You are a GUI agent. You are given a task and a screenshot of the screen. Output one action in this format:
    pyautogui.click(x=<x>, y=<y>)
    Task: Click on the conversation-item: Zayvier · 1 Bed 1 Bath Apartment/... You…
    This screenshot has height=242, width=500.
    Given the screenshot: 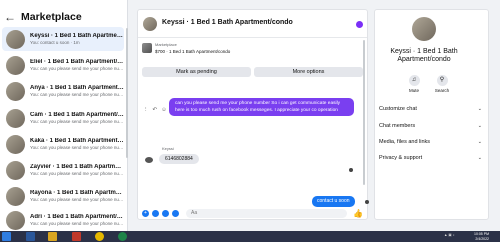 What is the action you would take?
    pyautogui.click(x=63, y=170)
    